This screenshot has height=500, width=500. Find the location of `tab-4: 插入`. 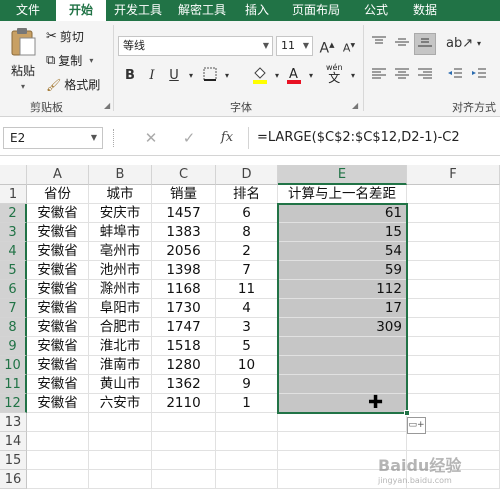

tab-4: 插入 is located at coordinates (257, 10).